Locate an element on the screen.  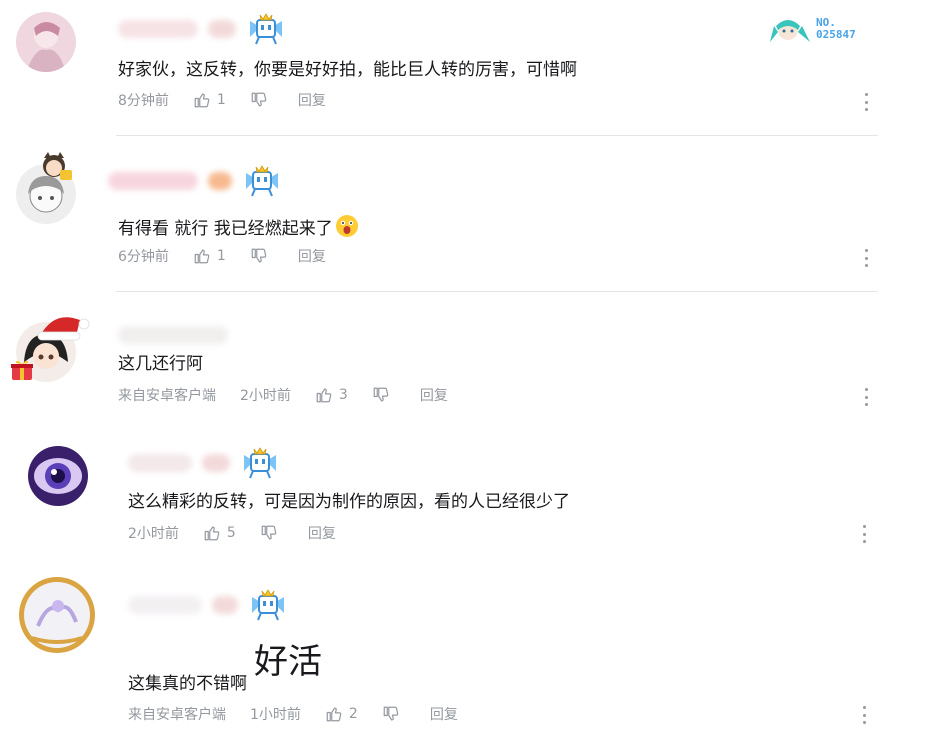
like-button: 3 is located at coordinates (331, 395).